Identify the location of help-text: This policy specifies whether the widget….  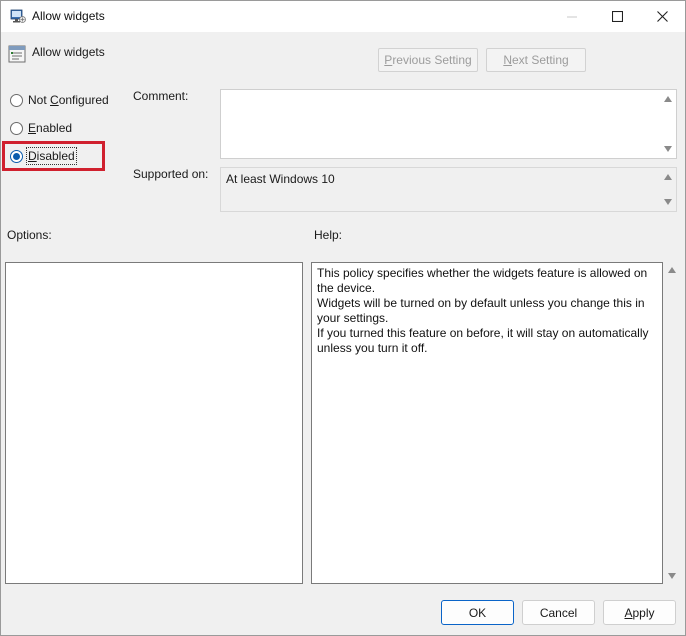
(487, 311).